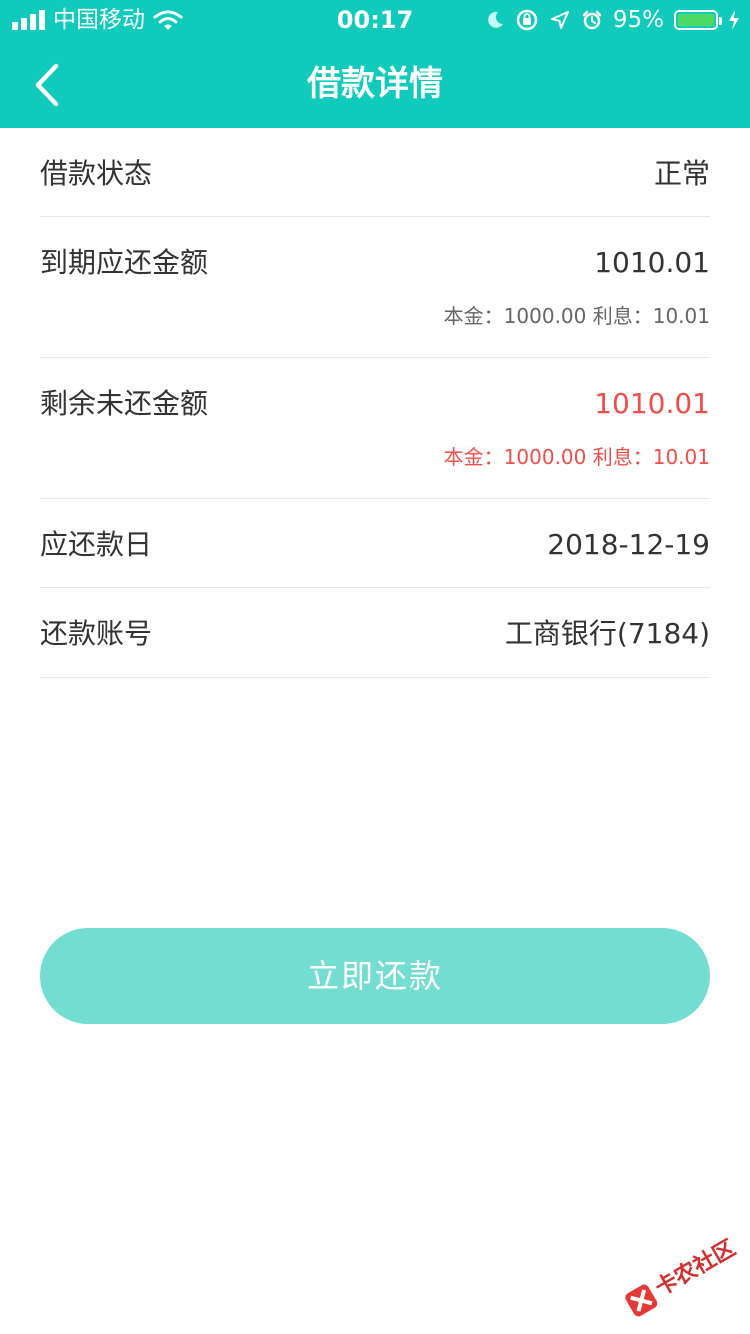  Describe the element at coordinates (559, 20) in the screenshot. I see `location-arrow-icon` at that location.